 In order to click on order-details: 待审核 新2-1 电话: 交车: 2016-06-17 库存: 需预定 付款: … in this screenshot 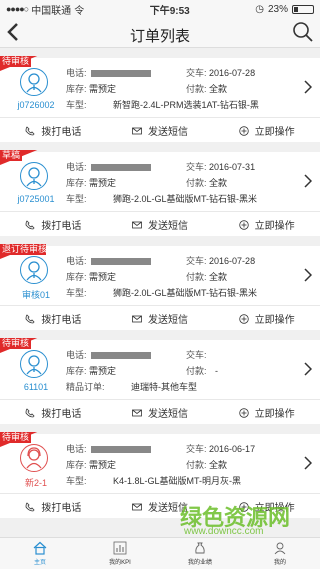, I will do `click(160, 463)`.